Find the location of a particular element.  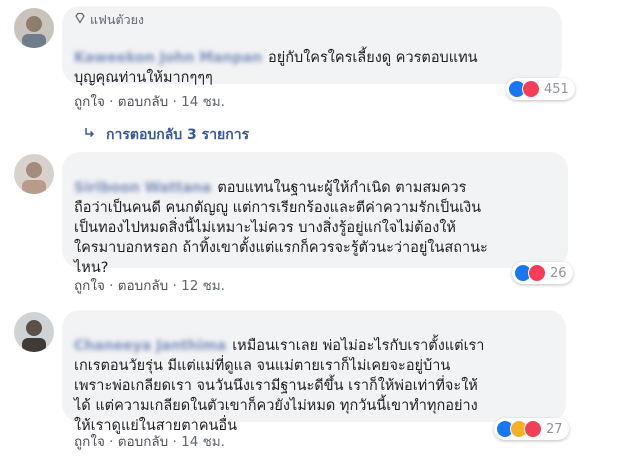

reply-arrow-icon is located at coordinates (90, 135).